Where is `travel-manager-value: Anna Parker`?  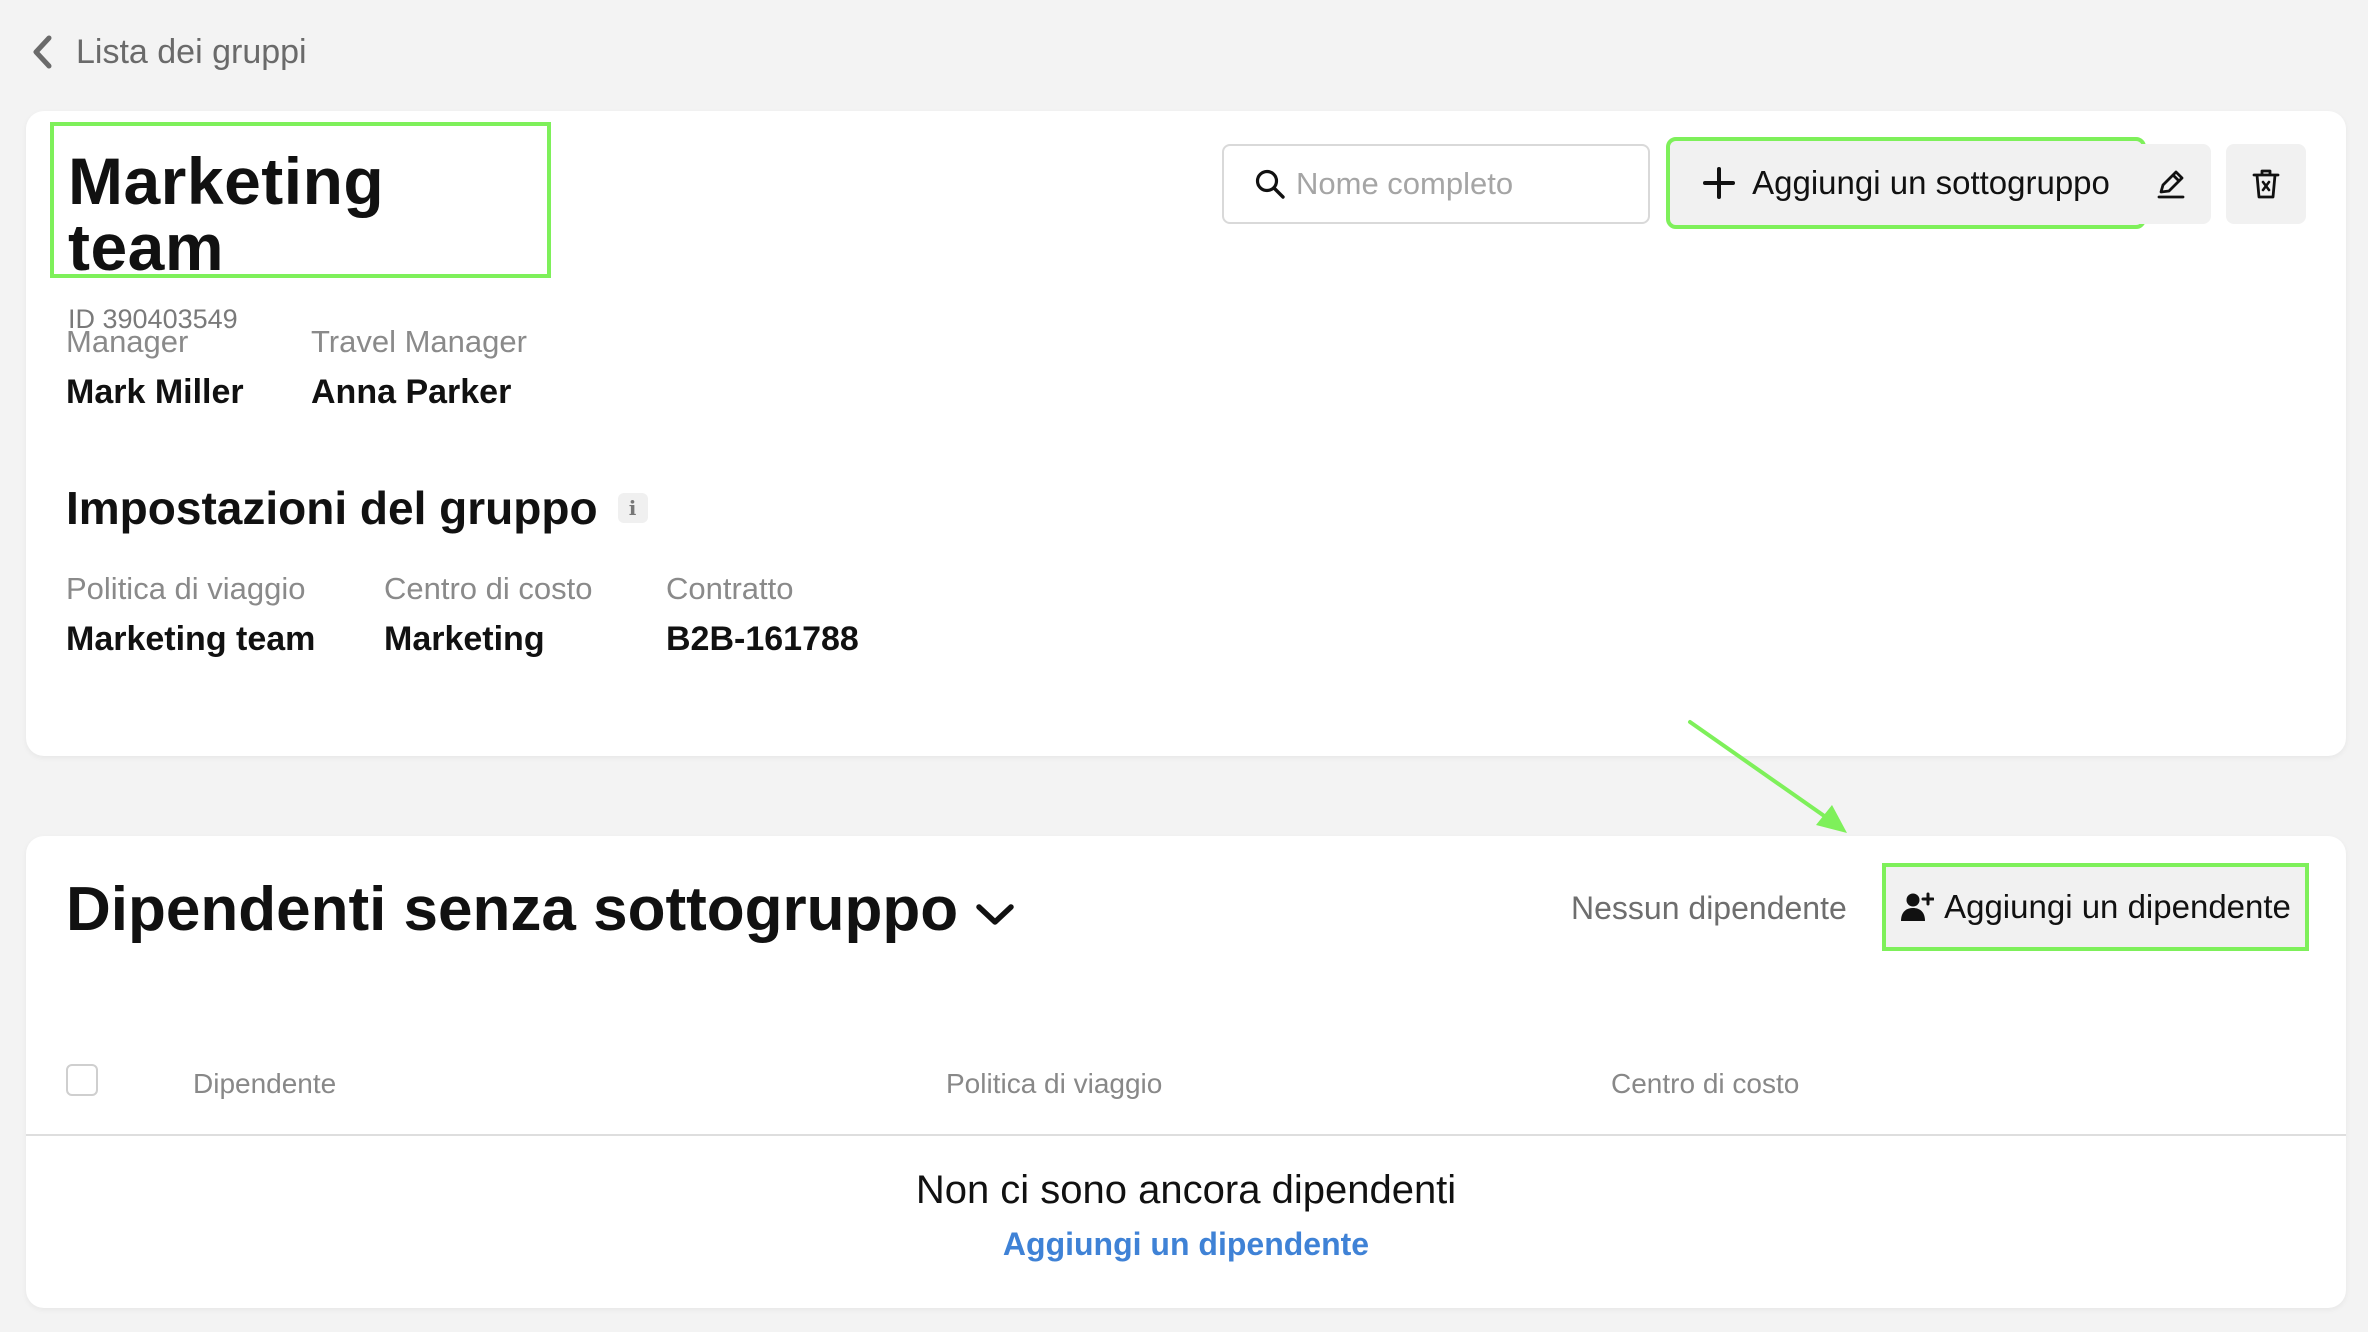
travel-manager-value: Anna Parker is located at coordinates (411, 392).